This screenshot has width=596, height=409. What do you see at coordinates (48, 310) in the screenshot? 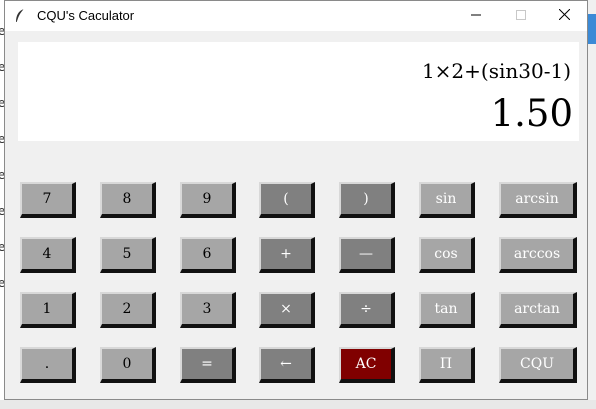
I see `key-1: 1` at bounding box center [48, 310].